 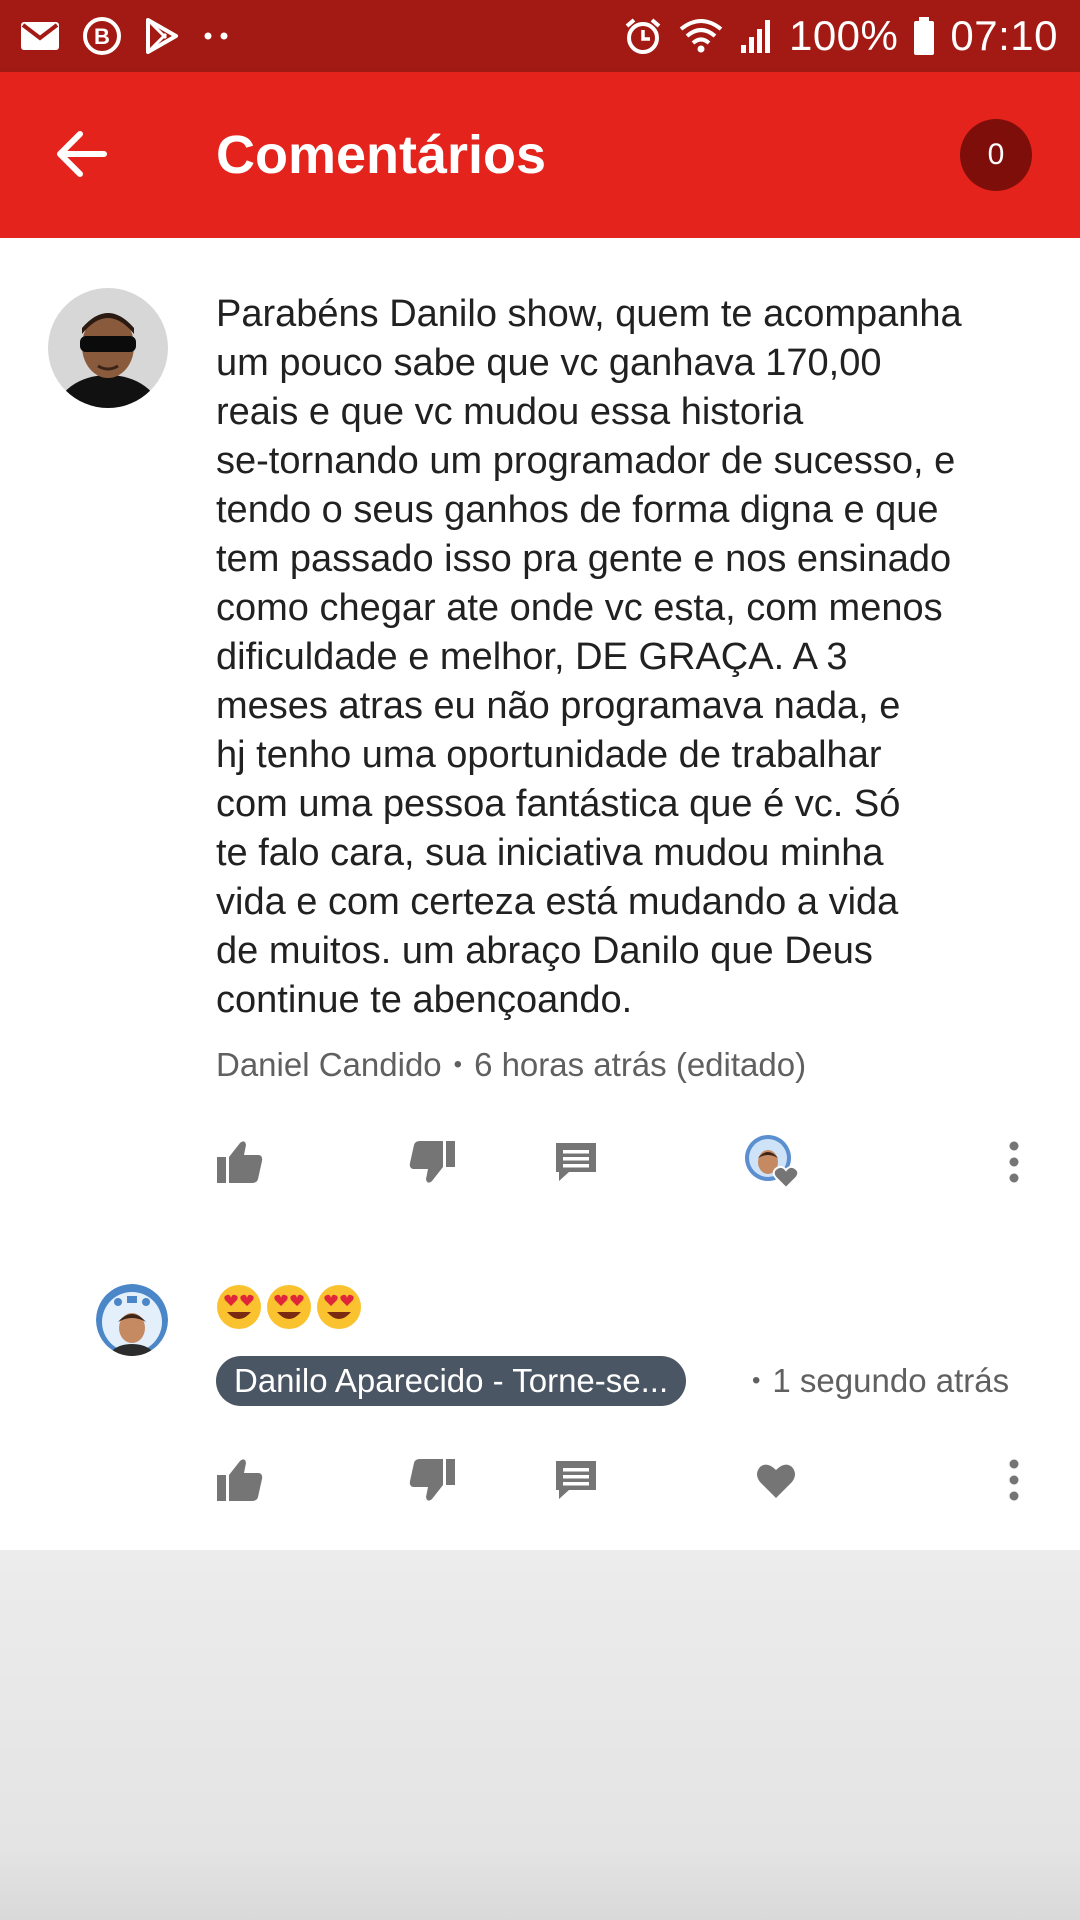 I want to click on creator-heart-icon, so click(x=772, y=1162).